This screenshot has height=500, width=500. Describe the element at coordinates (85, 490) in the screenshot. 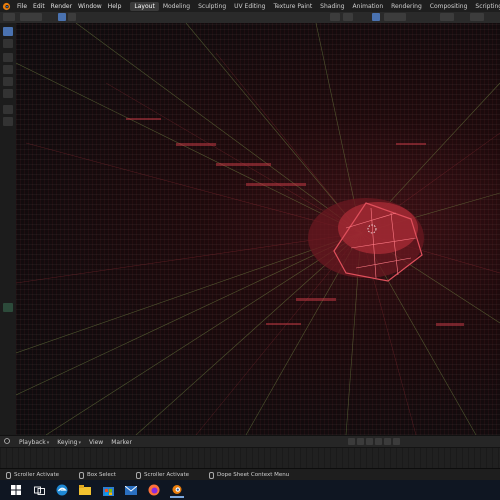

I see `file-explorer-icon` at that location.